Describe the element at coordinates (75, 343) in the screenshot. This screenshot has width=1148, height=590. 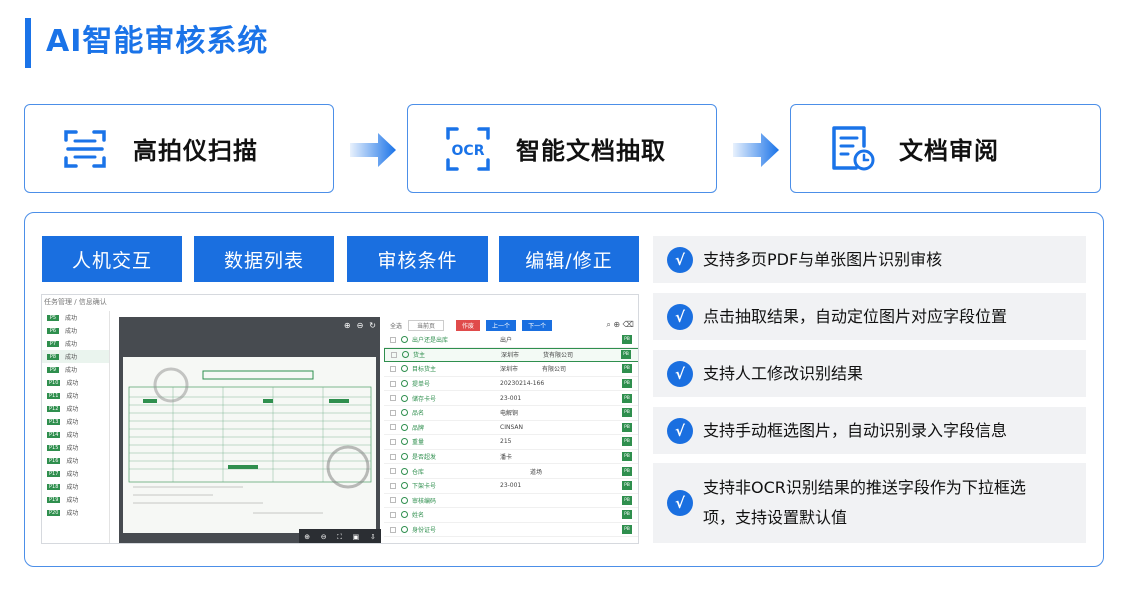
I see `list-item: P7 成功` at that location.